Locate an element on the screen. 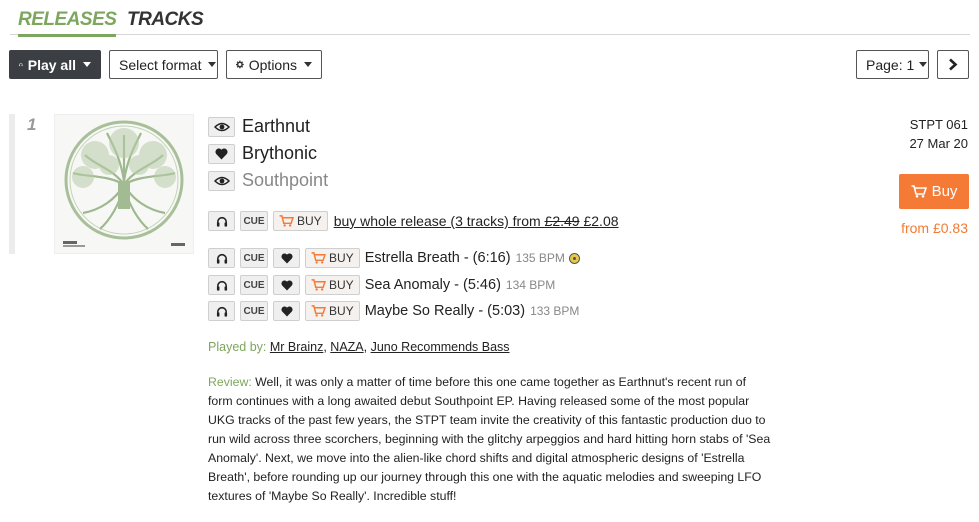  label-name: Southpoint is located at coordinates (285, 180).